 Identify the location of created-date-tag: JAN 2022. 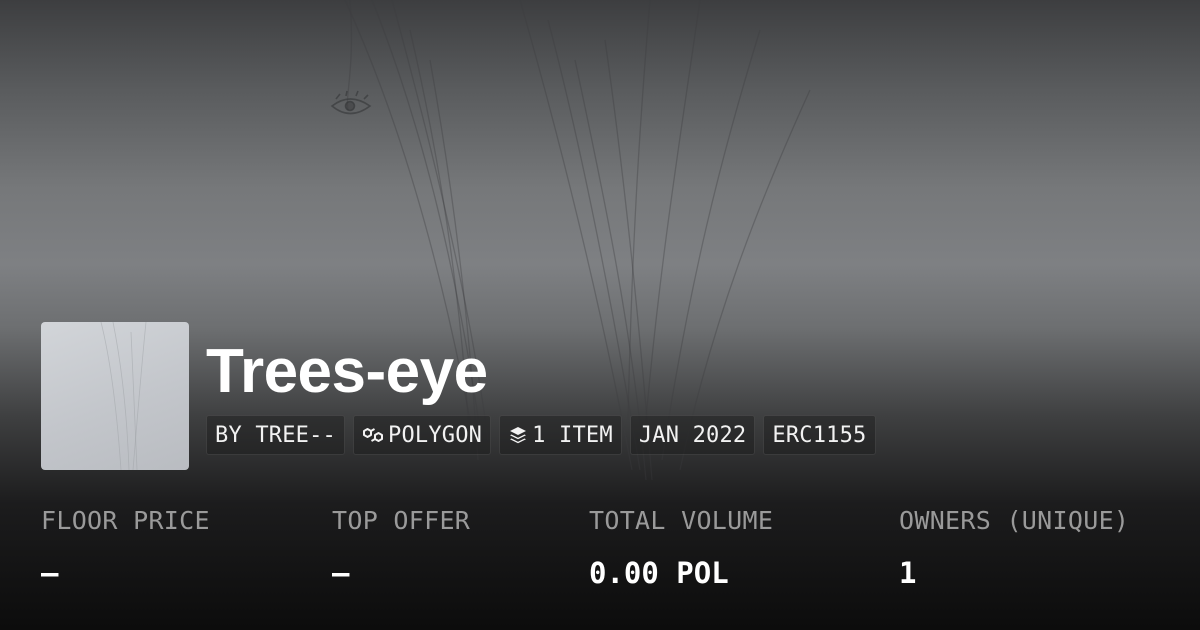
(692, 435).